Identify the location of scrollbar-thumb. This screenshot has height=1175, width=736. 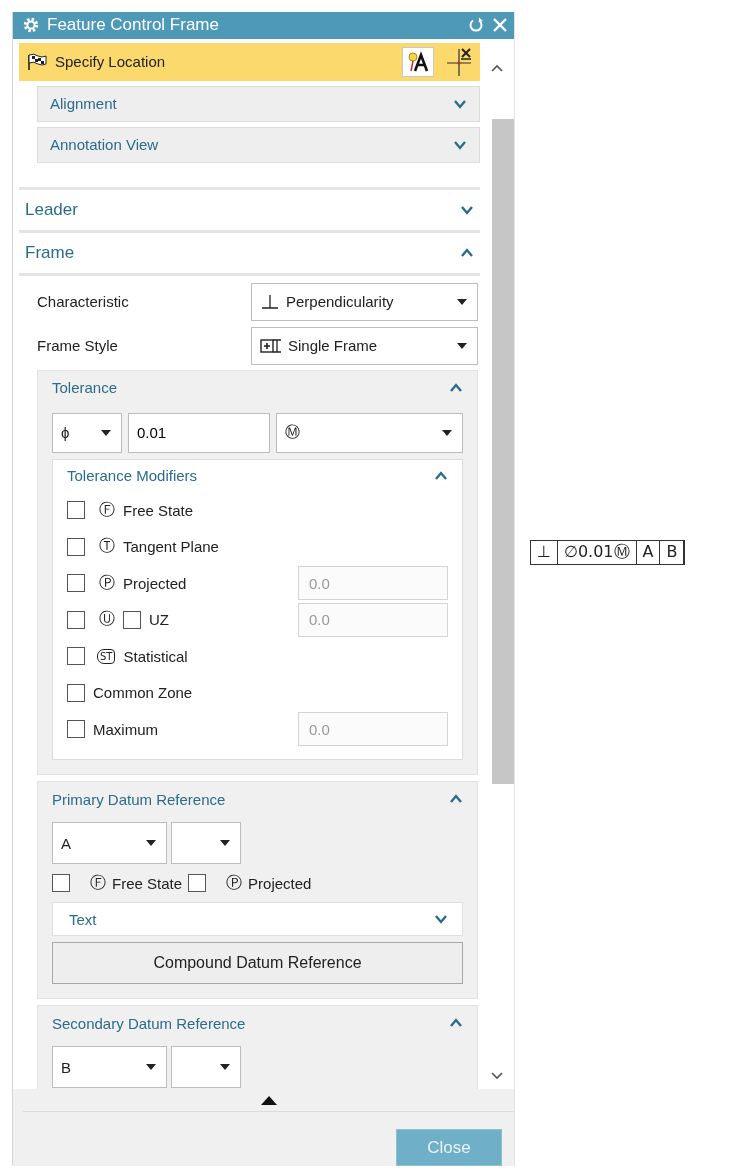
(503, 451).